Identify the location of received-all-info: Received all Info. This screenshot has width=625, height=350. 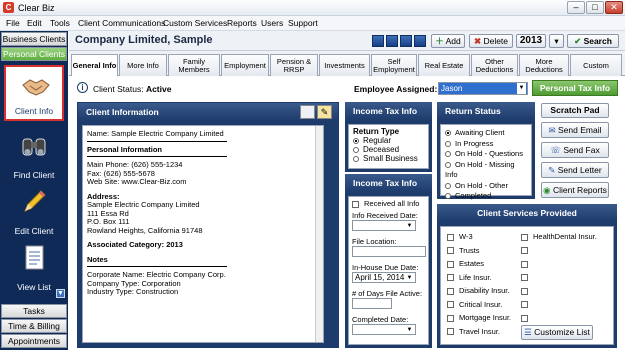
(388, 203).